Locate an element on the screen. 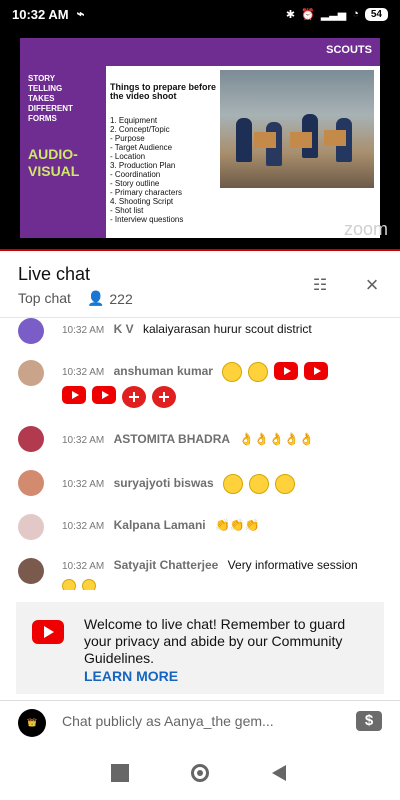  slide-photo is located at coordinates (297, 129).